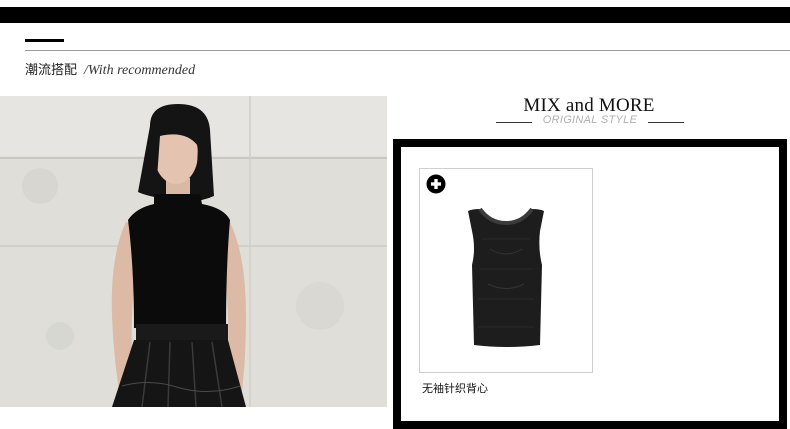 The image size is (790, 429). What do you see at coordinates (44, 40) in the screenshot?
I see `section-accent-line` at bounding box center [44, 40].